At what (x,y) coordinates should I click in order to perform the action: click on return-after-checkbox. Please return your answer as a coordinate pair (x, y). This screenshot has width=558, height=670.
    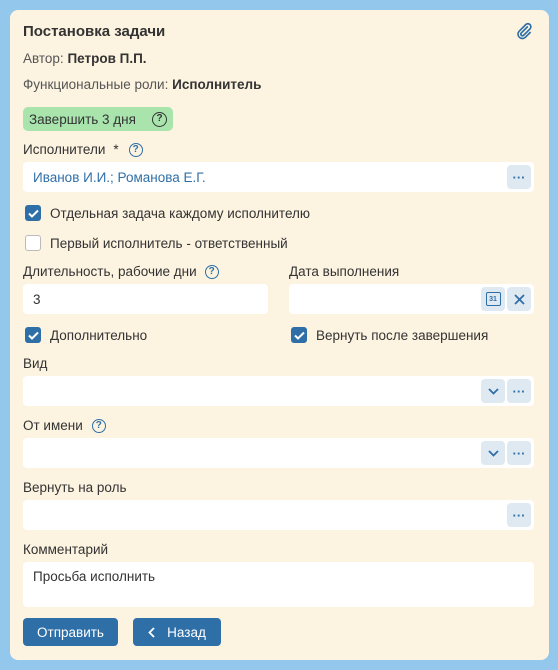
    Looking at the image, I should click on (299, 335).